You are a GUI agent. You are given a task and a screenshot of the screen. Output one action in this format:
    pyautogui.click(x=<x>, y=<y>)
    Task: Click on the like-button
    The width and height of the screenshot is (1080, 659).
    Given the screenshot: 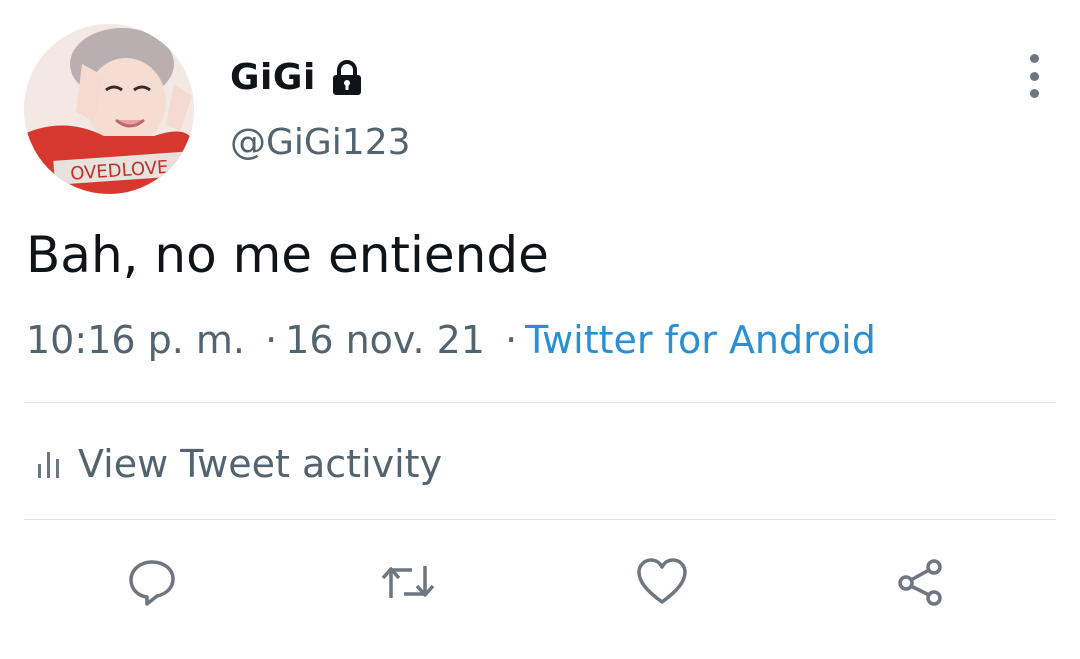 What is the action you would take?
    pyautogui.click(x=662, y=582)
    